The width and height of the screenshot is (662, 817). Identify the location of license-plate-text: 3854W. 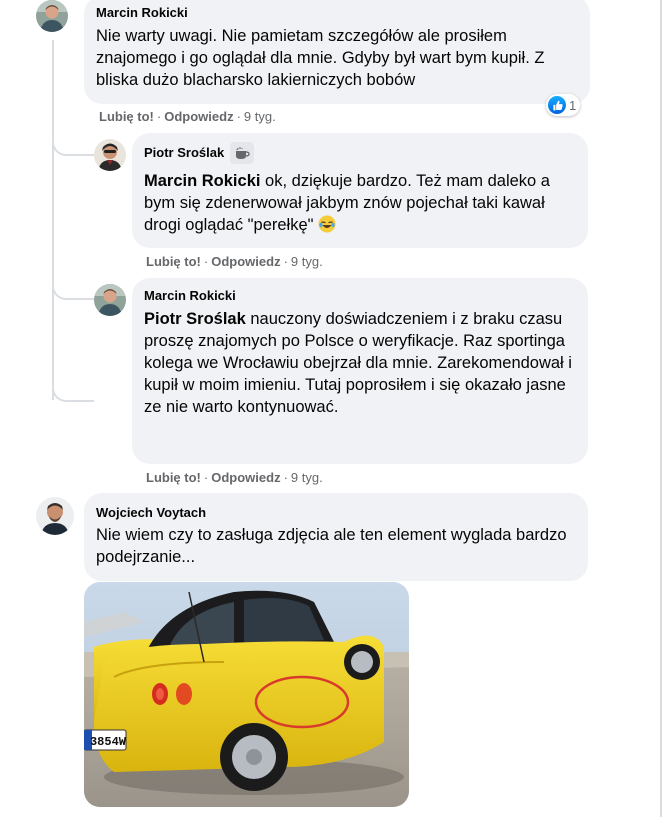
(108, 742).